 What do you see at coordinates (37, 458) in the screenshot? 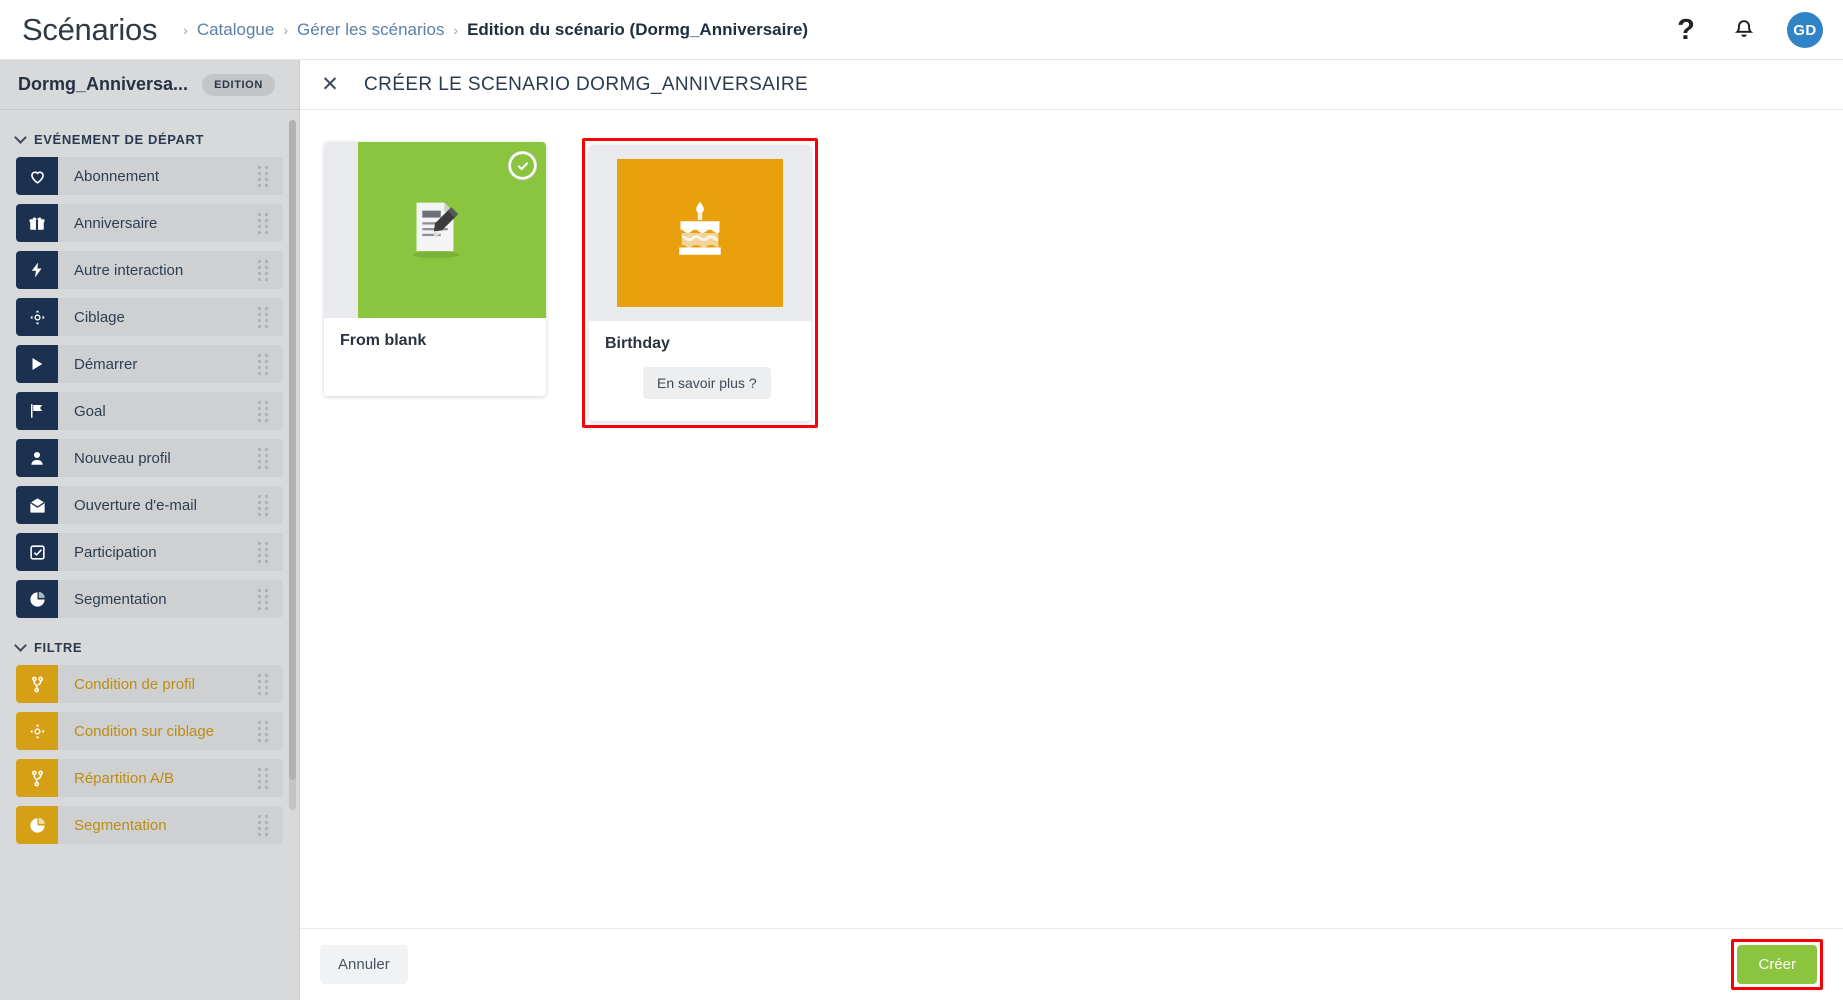
I see `user-icon` at bounding box center [37, 458].